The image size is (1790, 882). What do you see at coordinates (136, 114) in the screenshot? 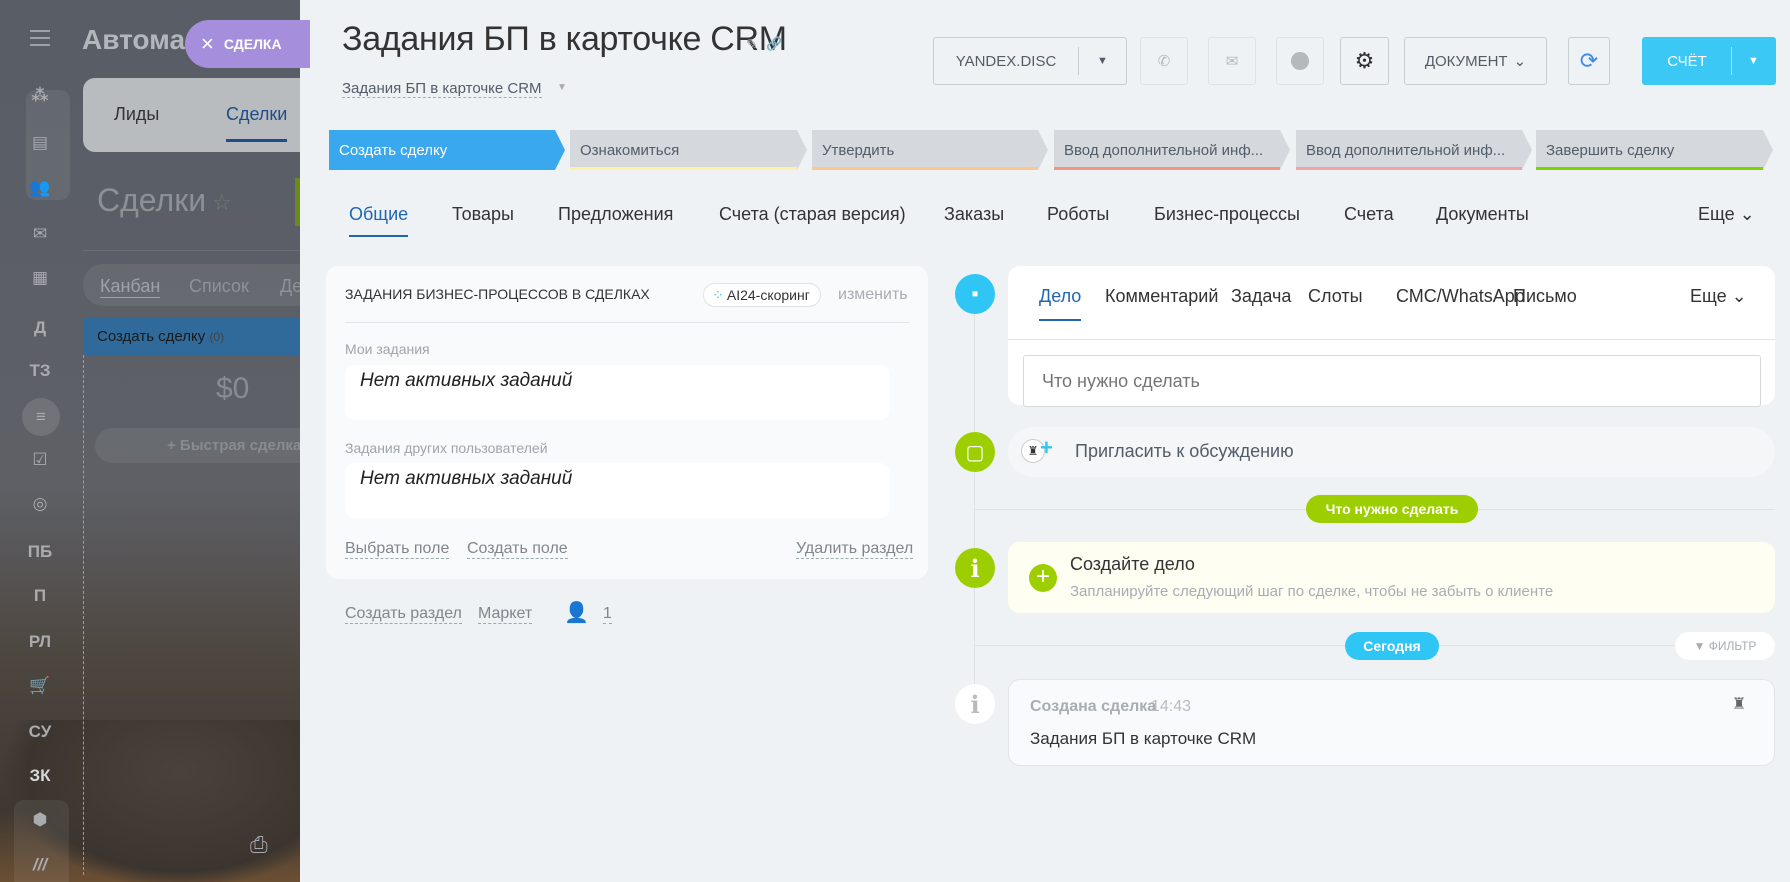
I see `tab-leads: Лиды` at bounding box center [136, 114].